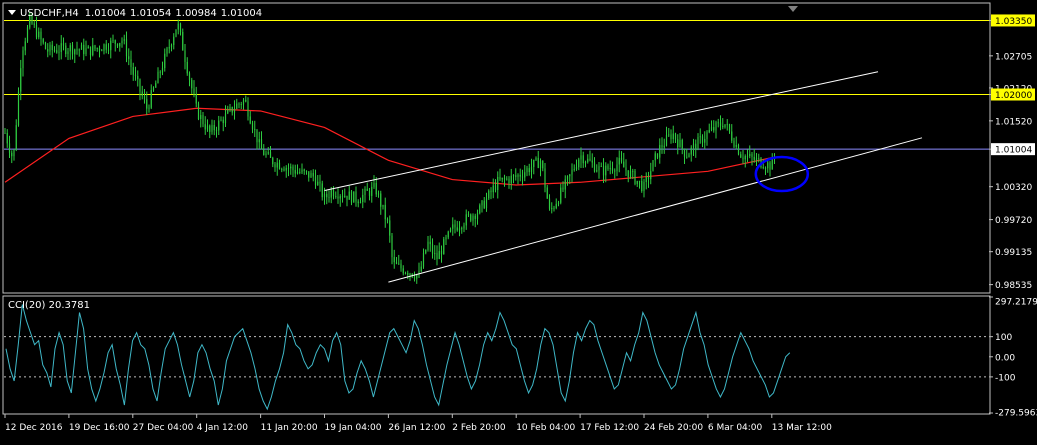  What do you see at coordinates (416, 428) in the screenshot?
I see `time-tick-label: 26 Jan 12:00` at bounding box center [416, 428].